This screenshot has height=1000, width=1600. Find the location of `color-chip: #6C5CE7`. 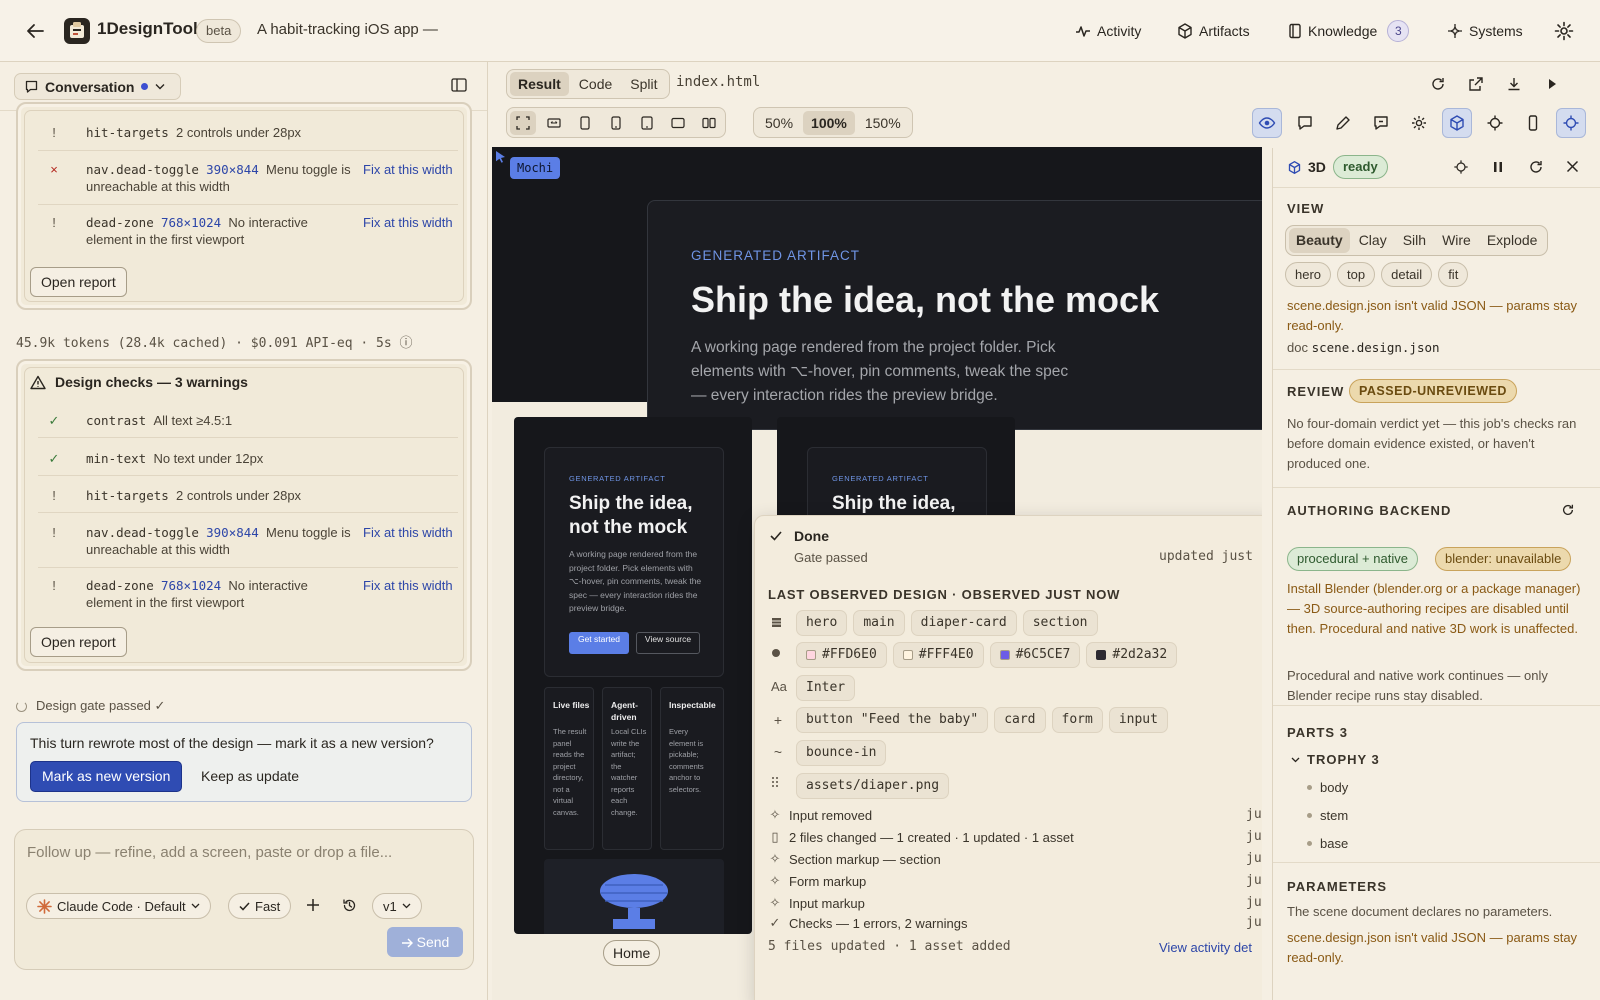

color-chip: #6C5CE7 is located at coordinates (1035, 655).